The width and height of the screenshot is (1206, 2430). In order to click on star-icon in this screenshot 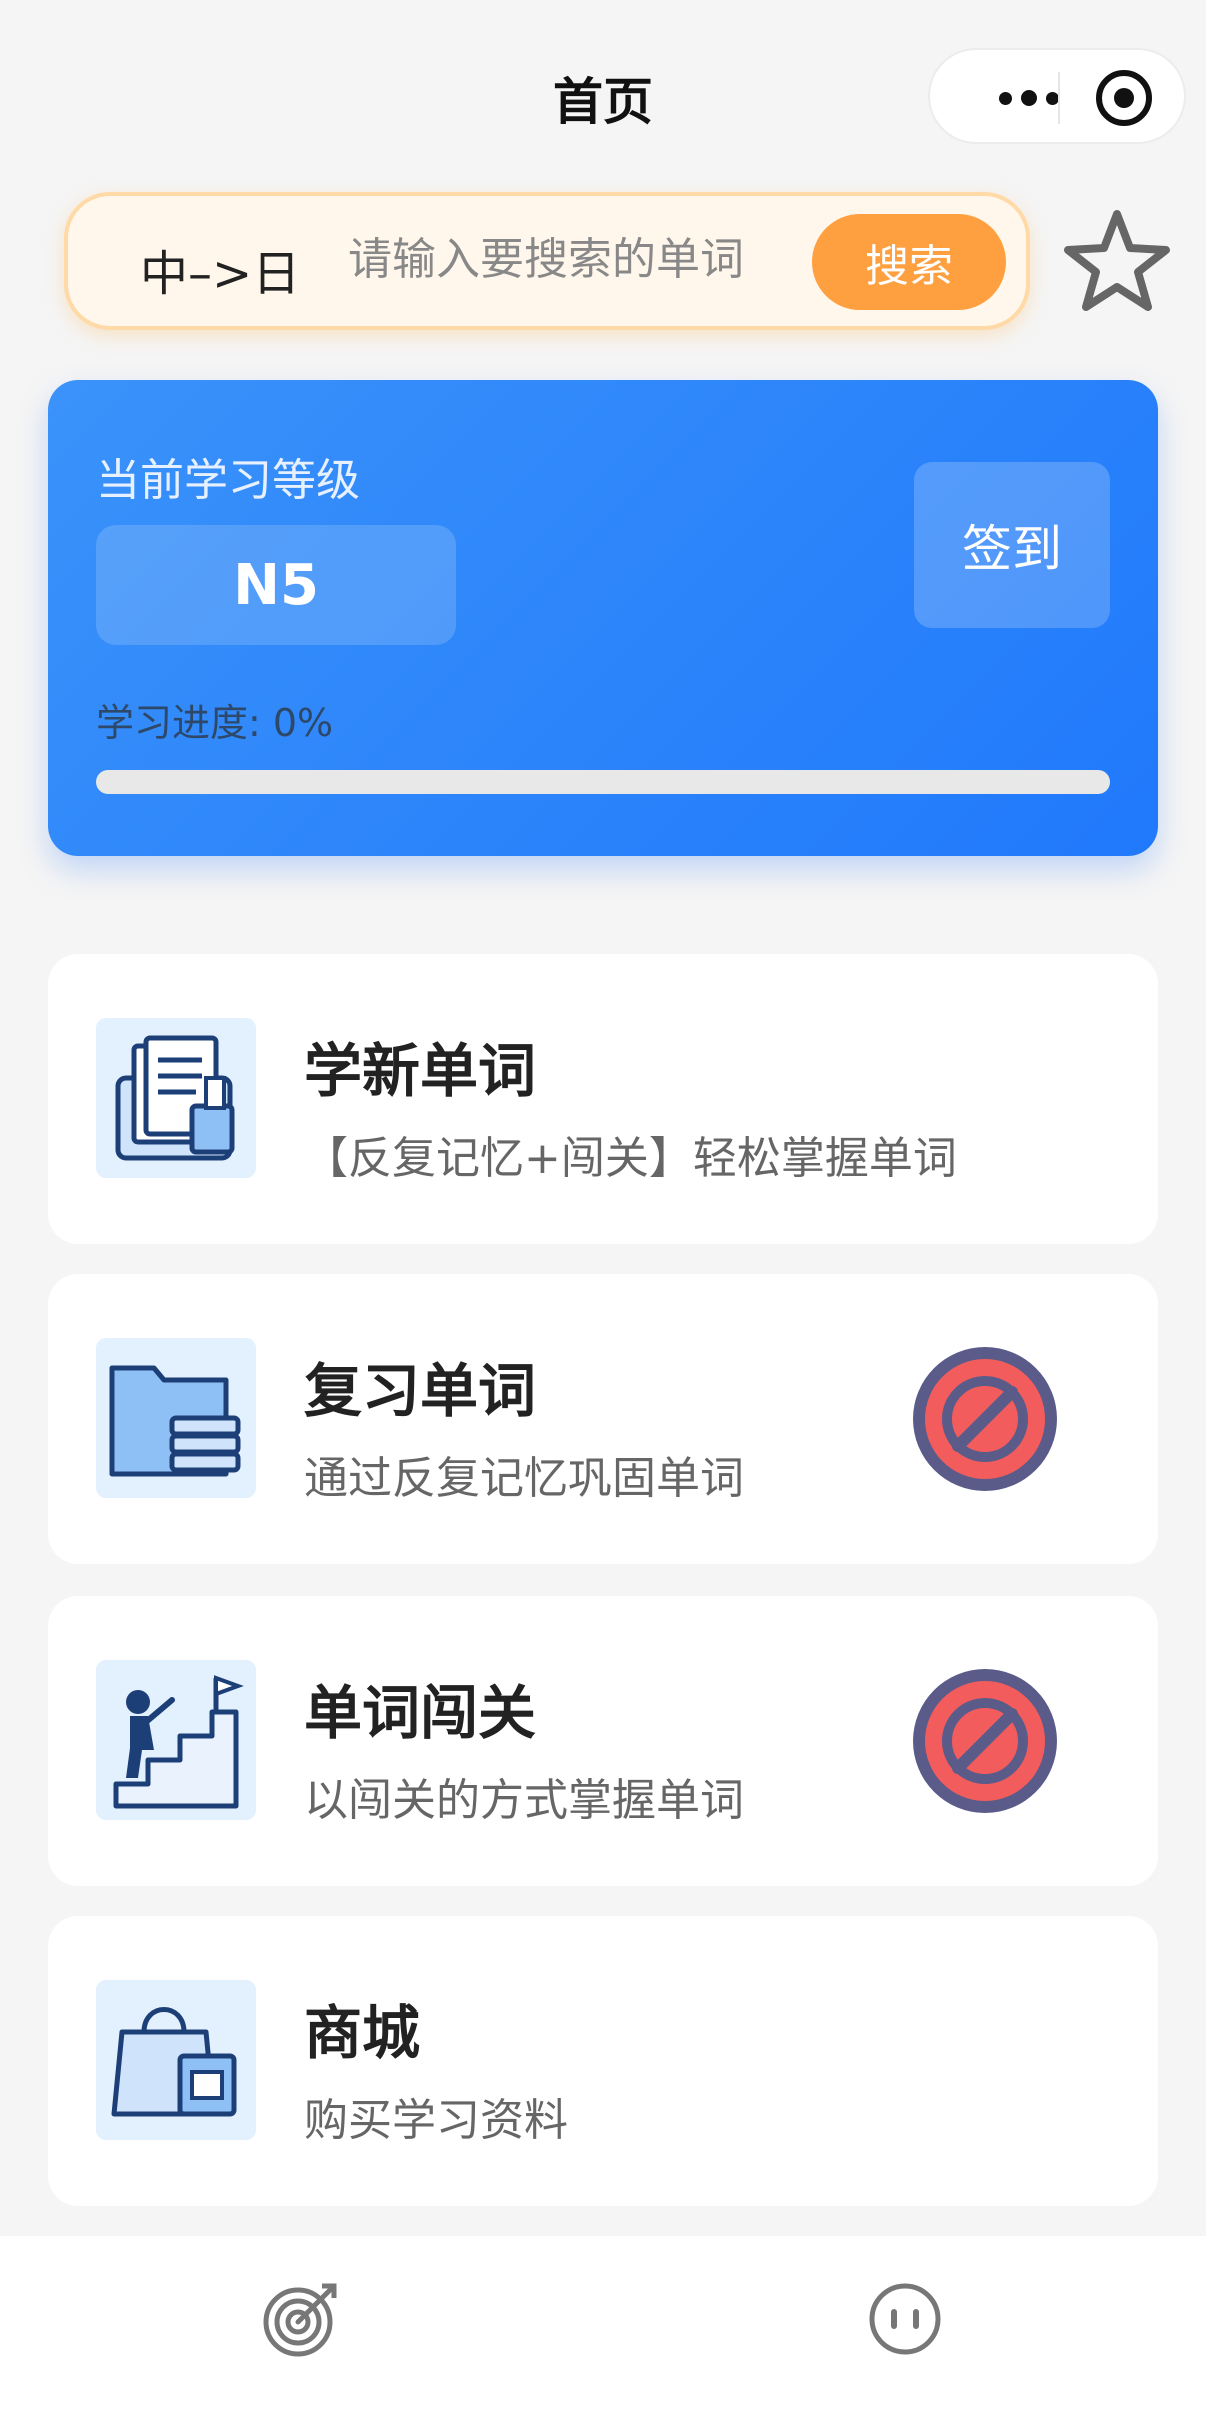, I will do `click(1117, 261)`.